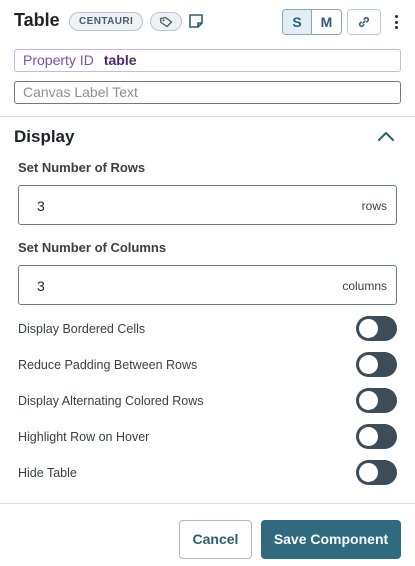 This screenshot has width=415, height=566. Describe the element at coordinates (396, 22) in the screenshot. I see `kebab-menu-icon` at that location.